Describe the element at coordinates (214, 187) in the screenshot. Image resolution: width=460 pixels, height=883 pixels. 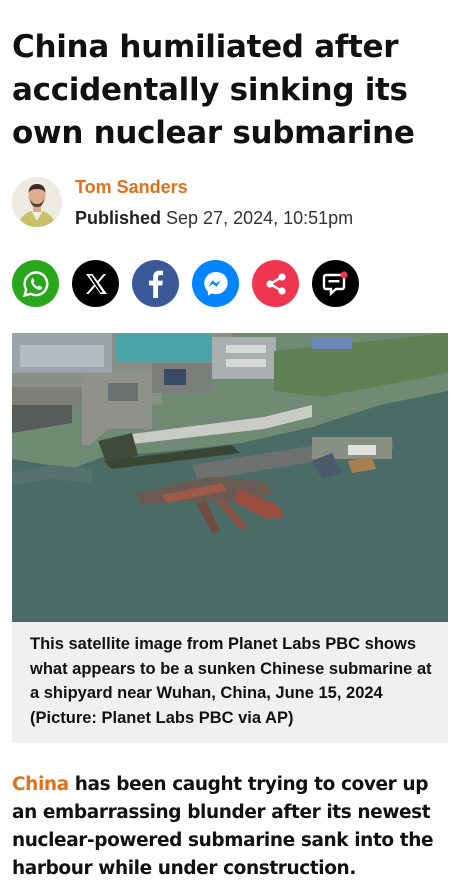
I see `author-name: Tom Sanders` at that location.